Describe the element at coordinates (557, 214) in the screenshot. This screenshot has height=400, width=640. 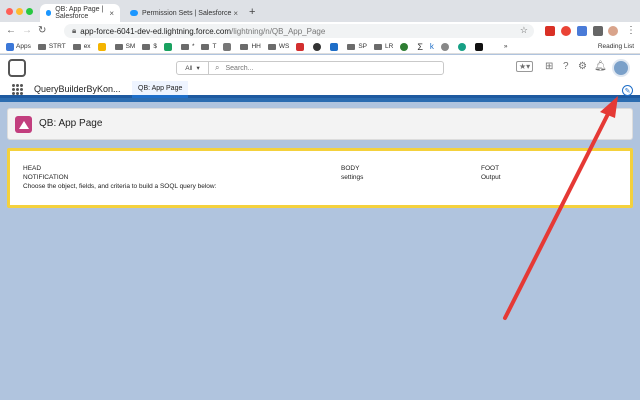
I see `annotation-arrow-shaft` at that location.